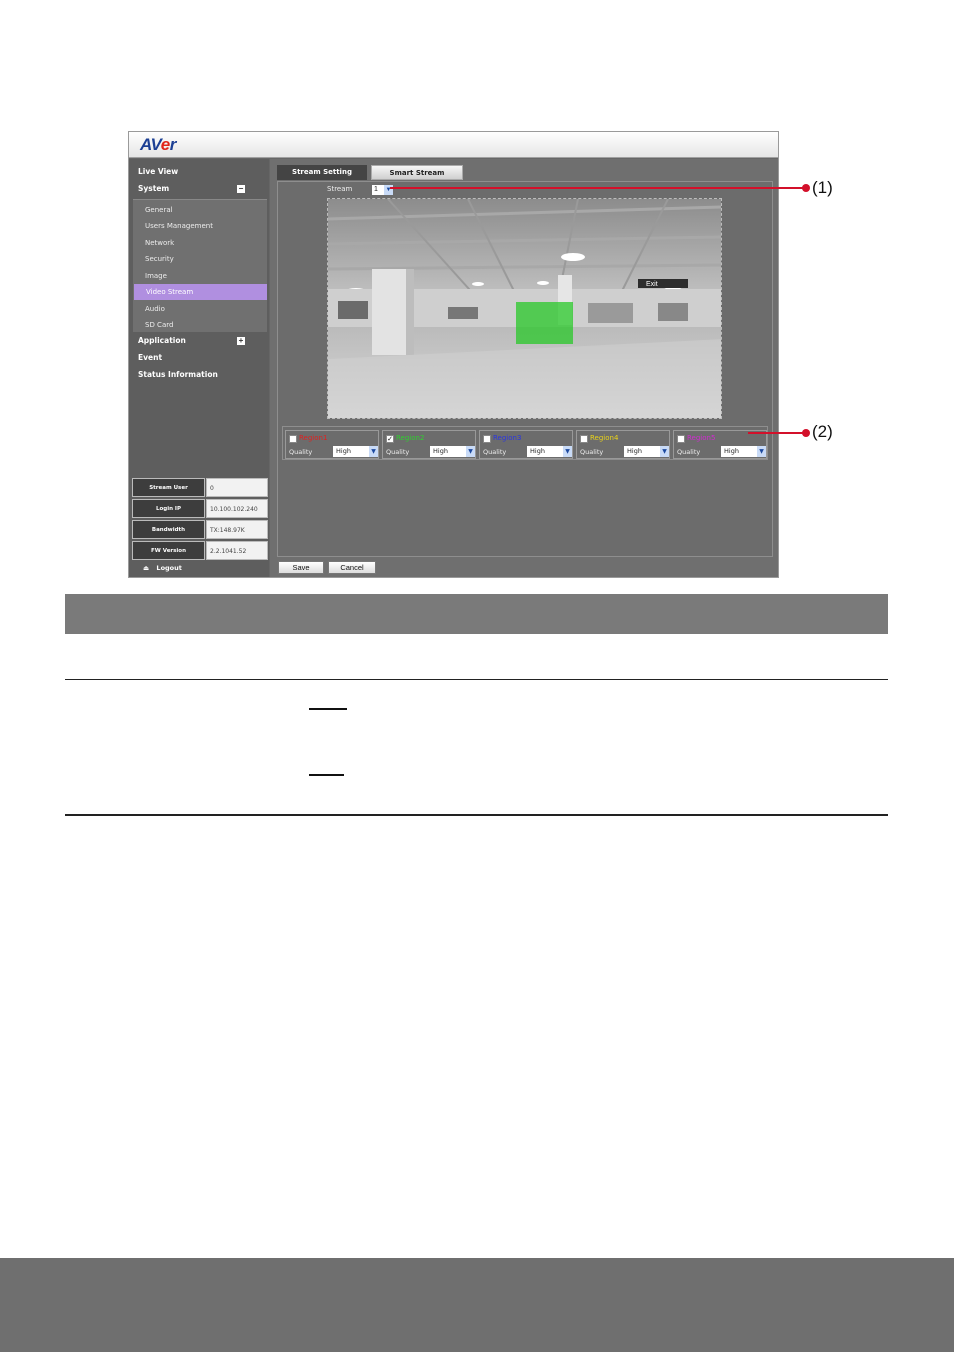  Describe the element at coordinates (743, 451) in the screenshot. I see `region5-quality-select: High ▼` at that location.